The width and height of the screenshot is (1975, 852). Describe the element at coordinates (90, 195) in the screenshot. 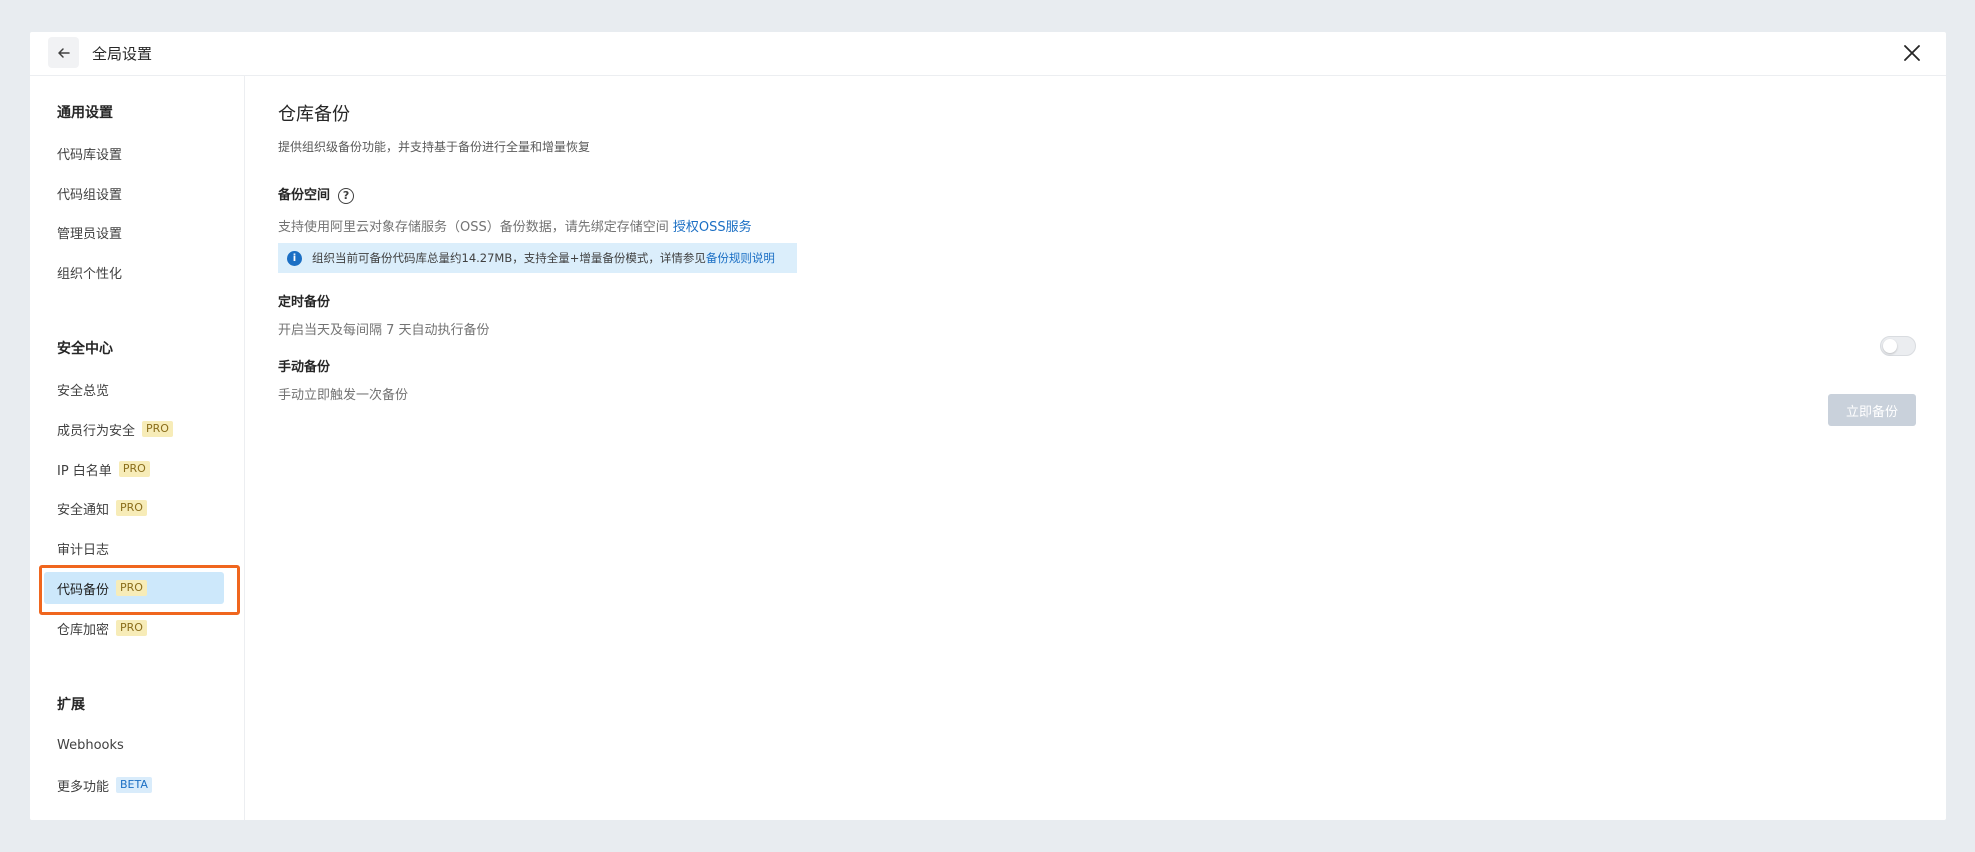

I see `sidebar-item-label: 代码组设置` at that location.